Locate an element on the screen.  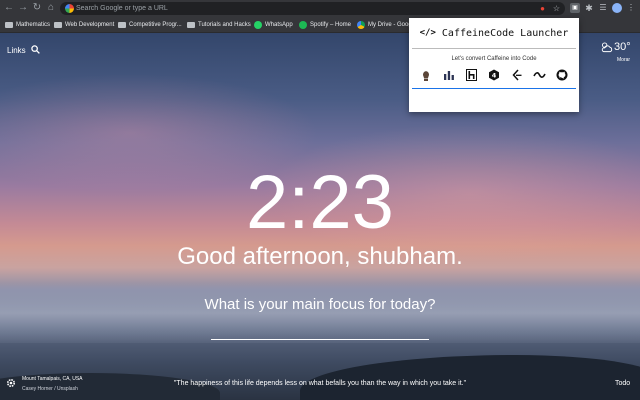
partly-cloudy-icon is located at coordinates (607, 47).